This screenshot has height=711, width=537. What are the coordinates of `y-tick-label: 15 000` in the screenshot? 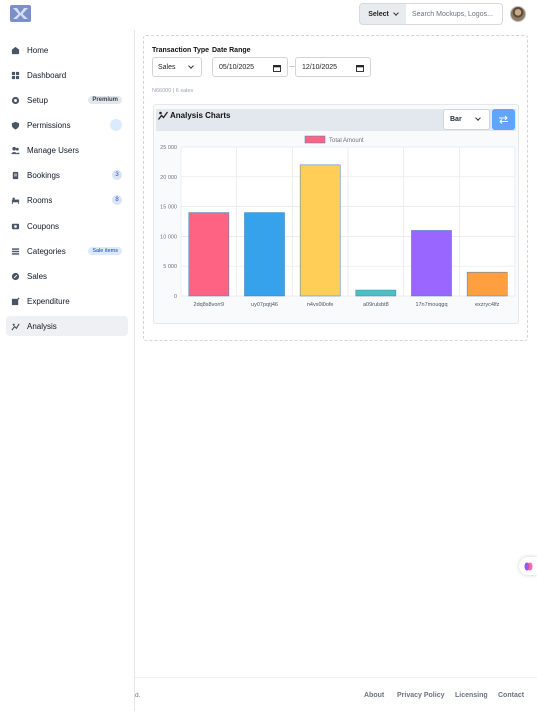 It's located at (168, 208).